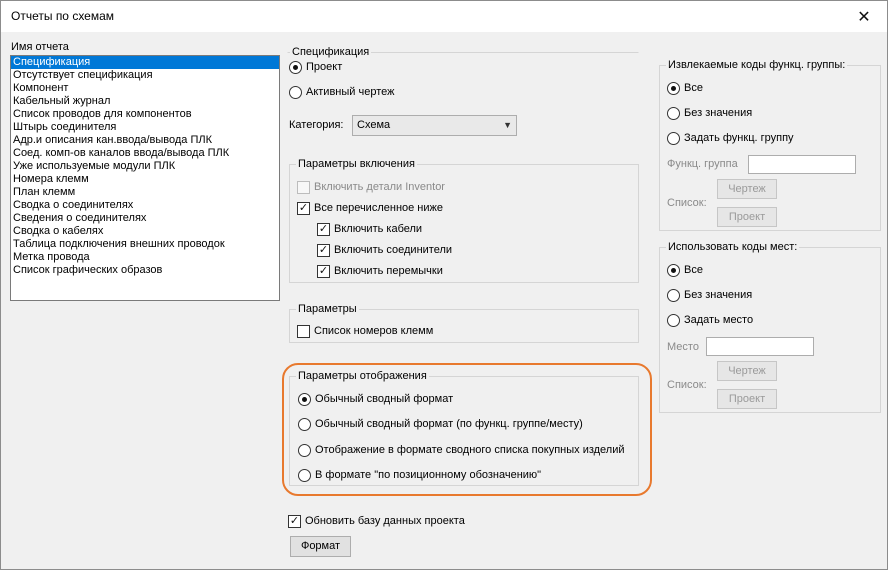 The width and height of the screenshot is (888, 570). Describe the element at coordinates (374, 125) in the screenshot. I see `category-value: Схема` at that location.